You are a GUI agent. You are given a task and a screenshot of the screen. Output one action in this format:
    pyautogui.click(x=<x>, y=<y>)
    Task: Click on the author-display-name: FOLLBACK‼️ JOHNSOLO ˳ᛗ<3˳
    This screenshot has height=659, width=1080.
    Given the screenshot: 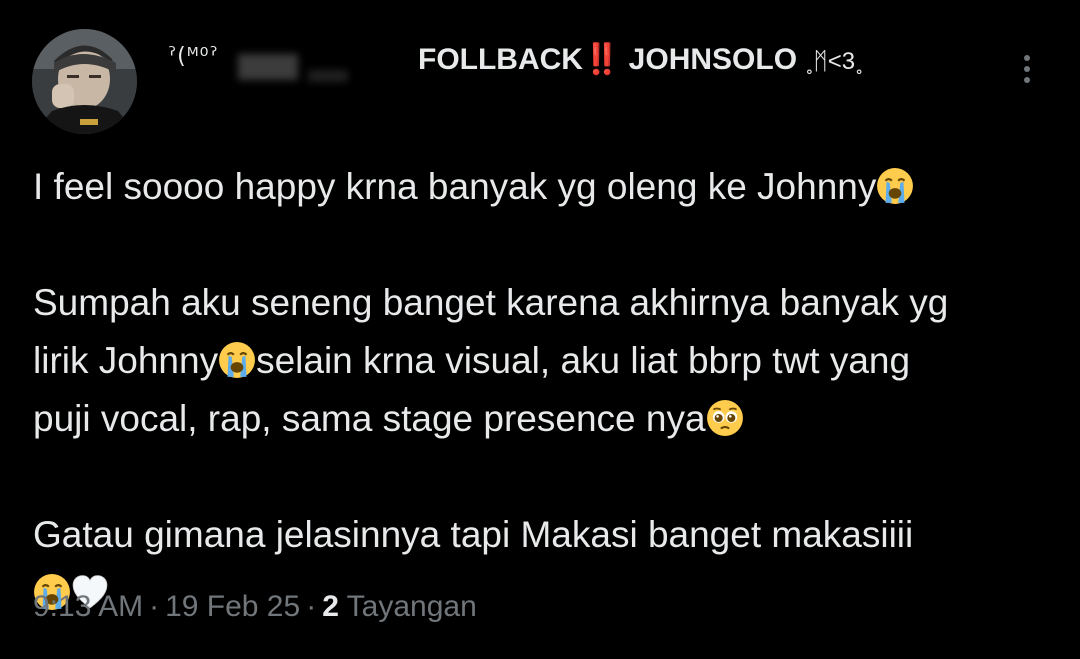 What is the action you would take?
    pyautogui.click(x=640, y=59)
    